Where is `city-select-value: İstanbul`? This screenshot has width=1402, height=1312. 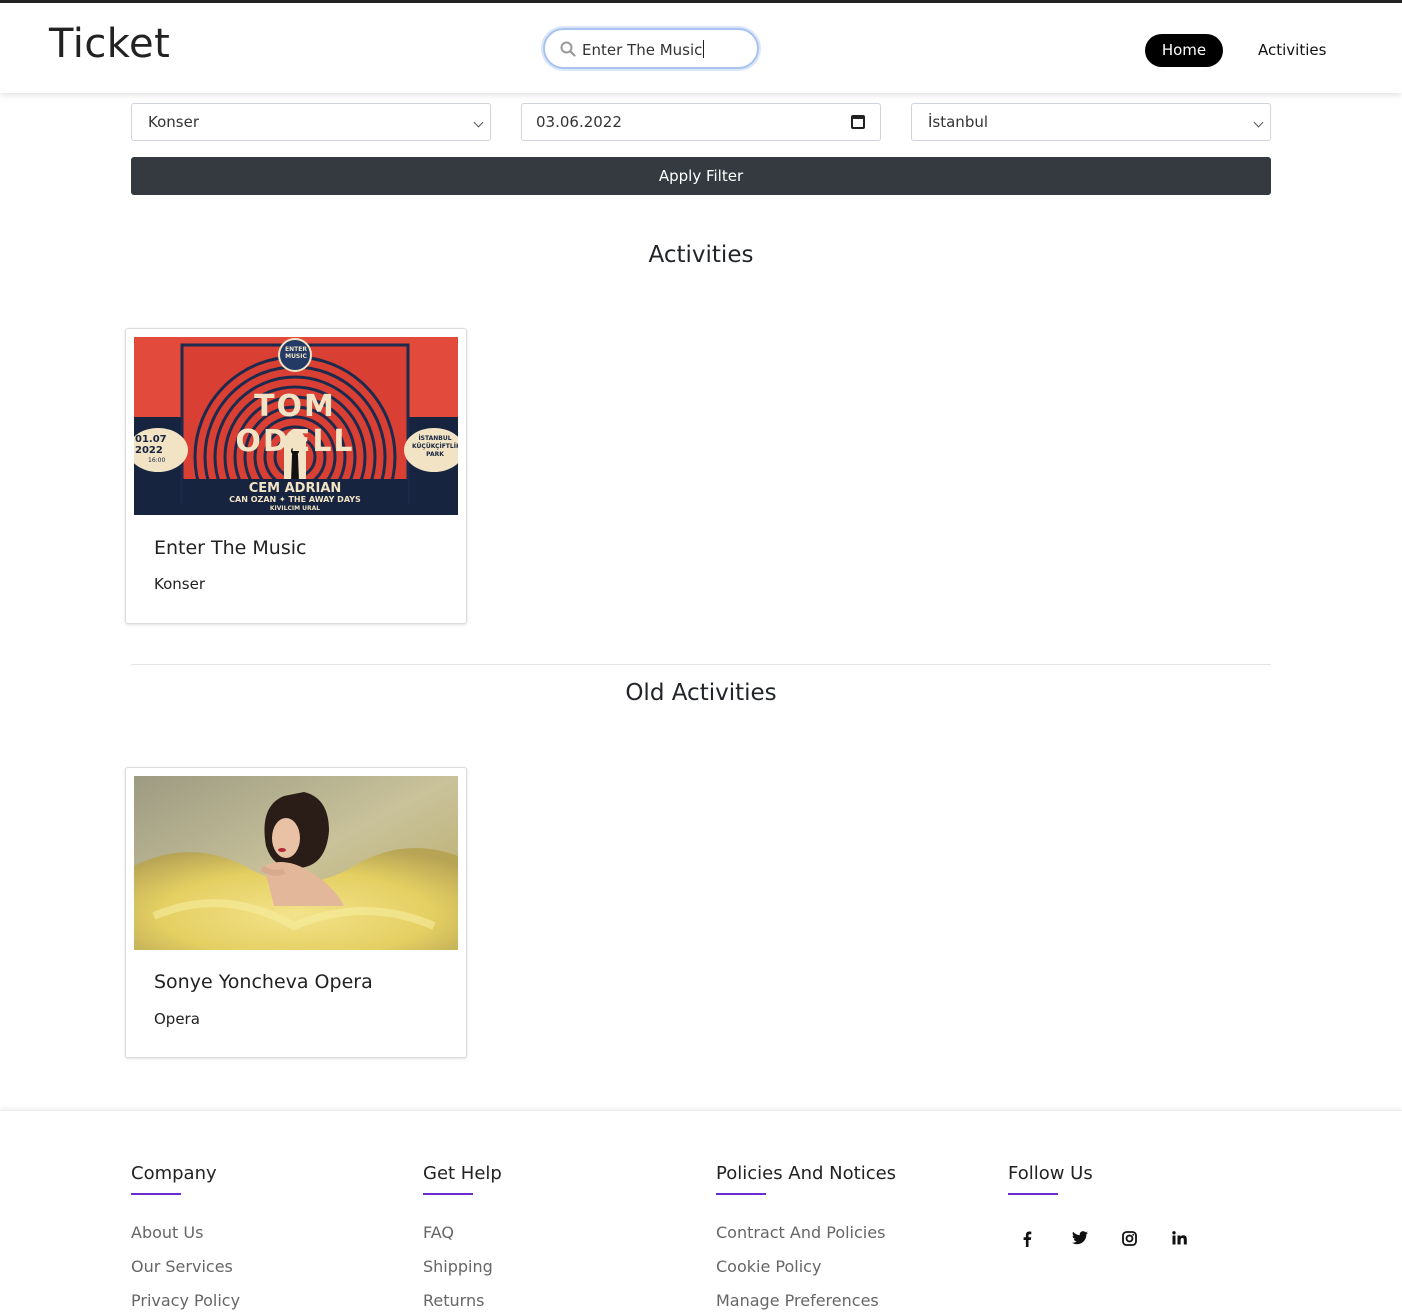 city-select-value: İstanbul is located at coordinates (958, 122).